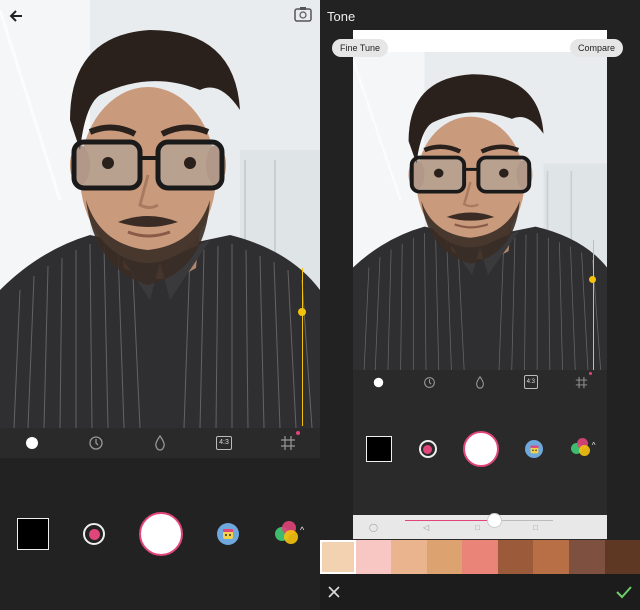 This screenshot has height=610, width=640. I want to click on exposure-handle, so click(302, 312).